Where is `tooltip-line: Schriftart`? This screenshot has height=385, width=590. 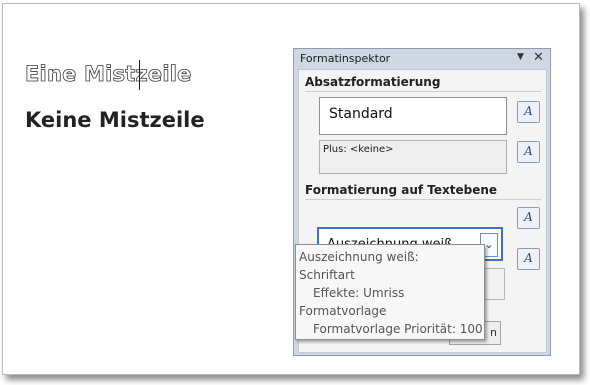
tooltip-line: Schriftart is located at coordinates (327, 275).